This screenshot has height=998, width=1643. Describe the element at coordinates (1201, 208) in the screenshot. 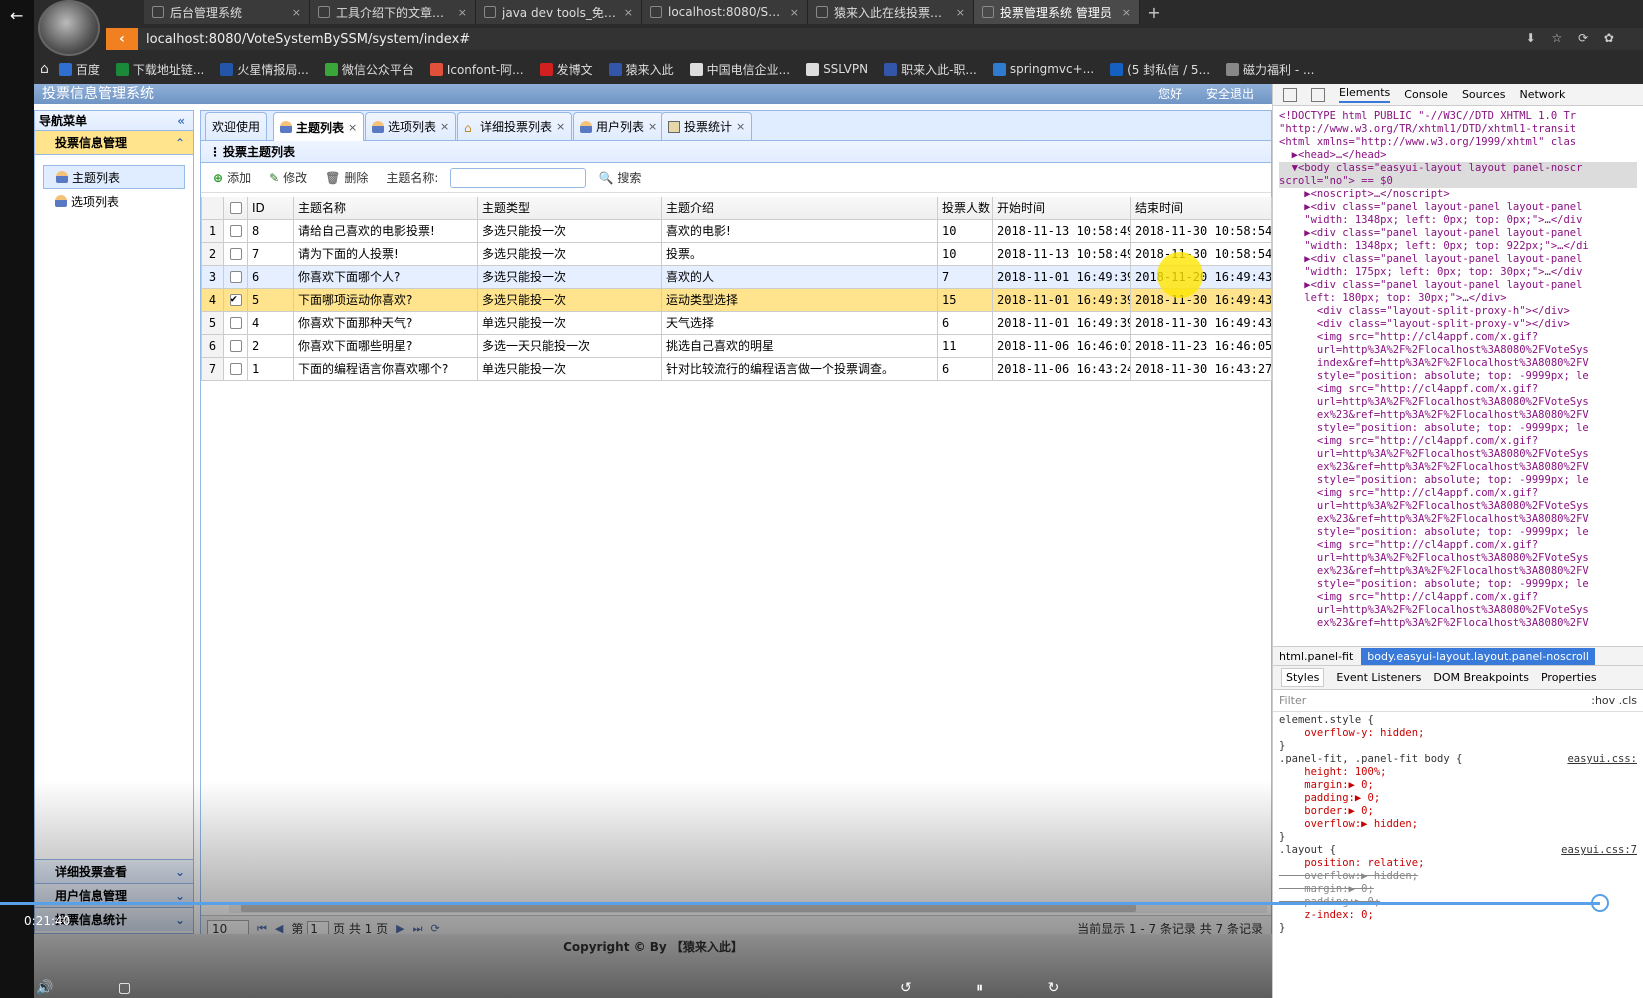

I see `column-header: 结束时间` at that location.